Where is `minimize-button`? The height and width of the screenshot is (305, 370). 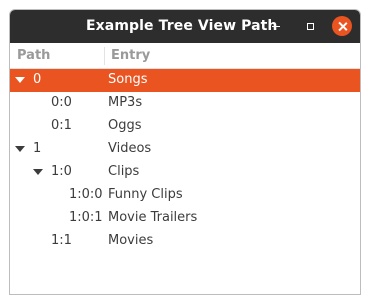 minimize-button is located at coordinates (276, 26).